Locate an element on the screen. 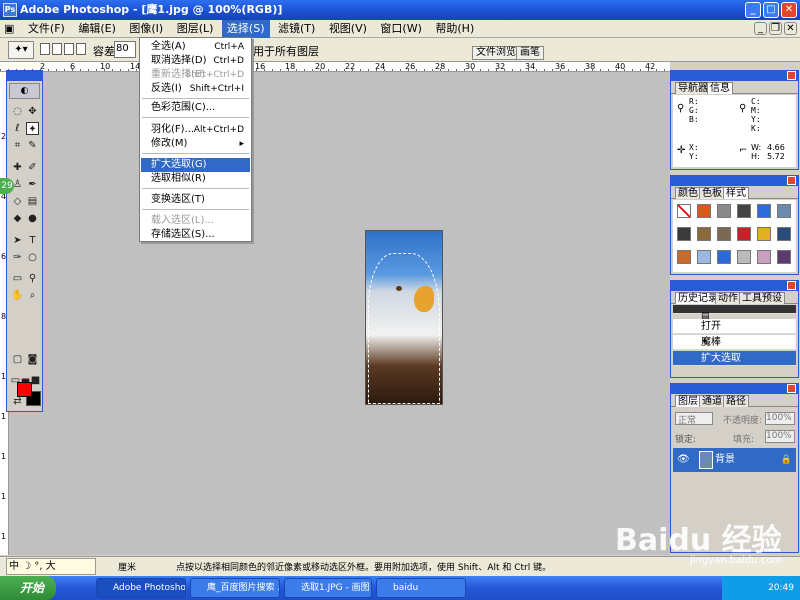 This screenshot has width=800, height=600. new-selection-icon is located at coordinates (45, 49).